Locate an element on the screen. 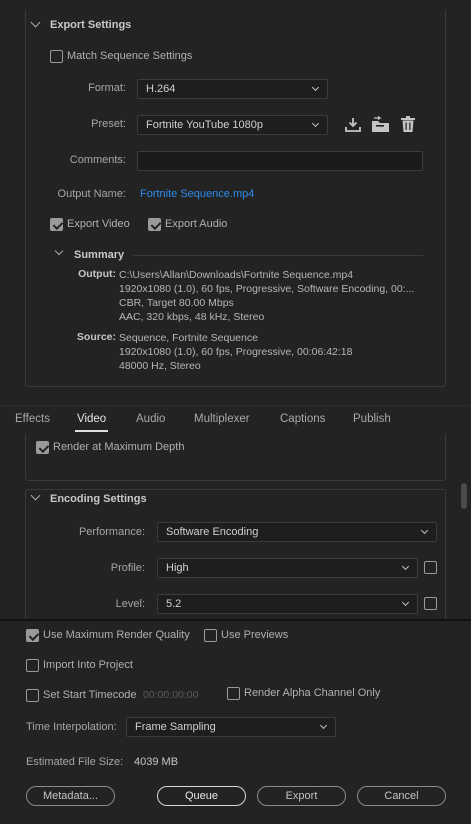  delete-preset-icon is located at coordinates (408, 124).